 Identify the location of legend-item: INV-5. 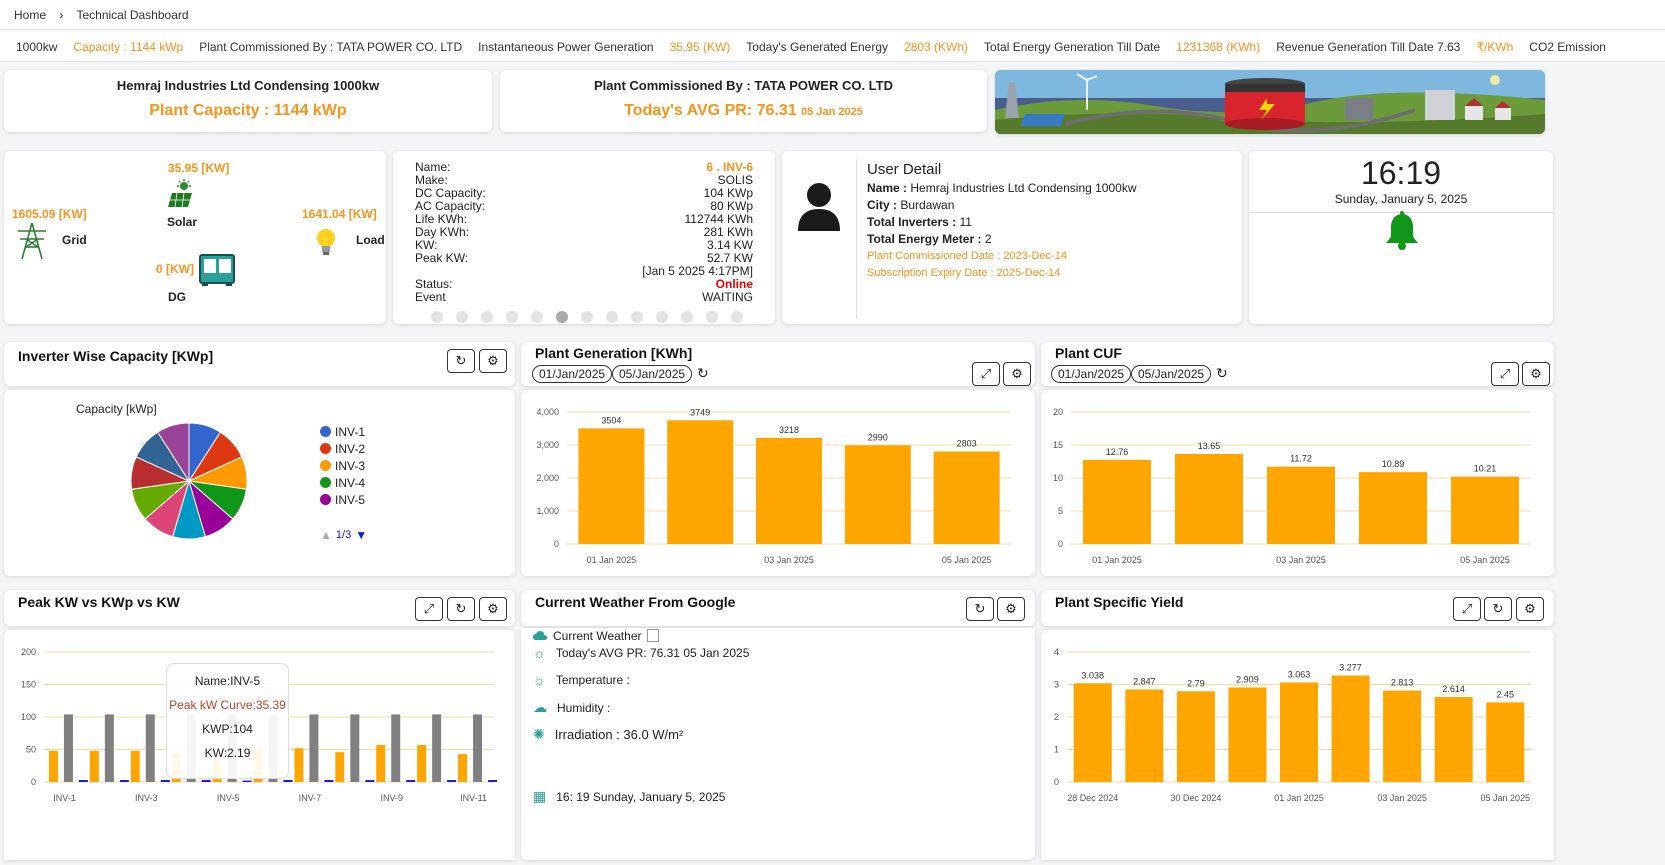
(342, 499).